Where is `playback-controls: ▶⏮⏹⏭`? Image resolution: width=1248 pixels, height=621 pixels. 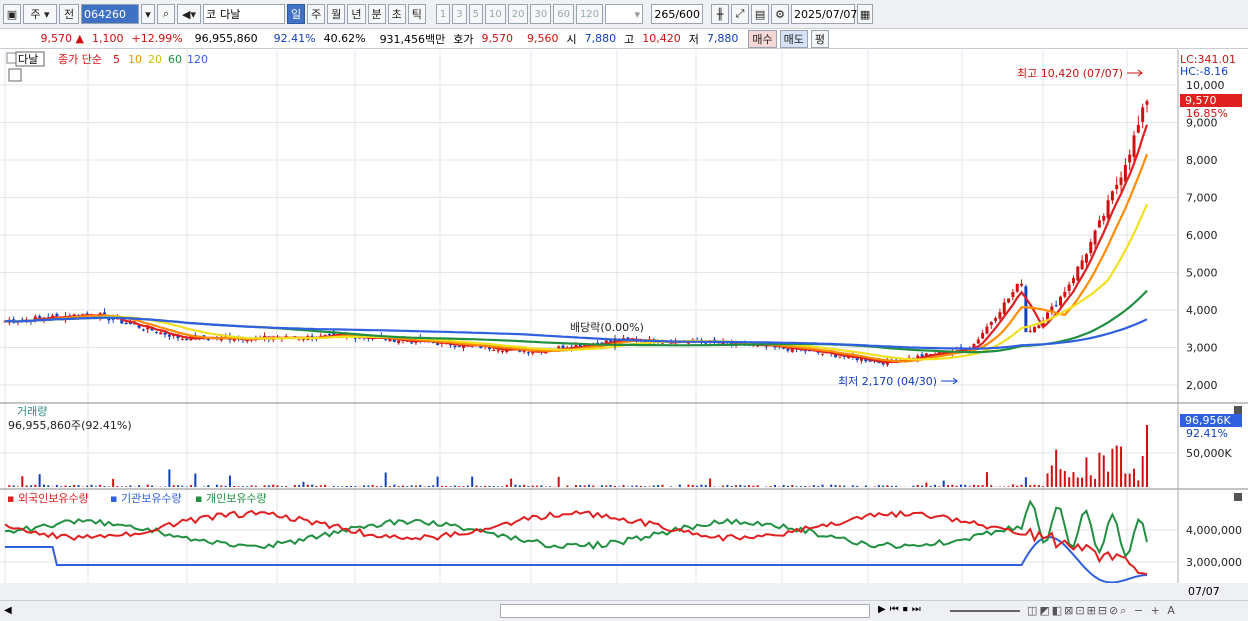
playback-controls: ▶⏮⏹⏭ is located at coordinates (901, 609).